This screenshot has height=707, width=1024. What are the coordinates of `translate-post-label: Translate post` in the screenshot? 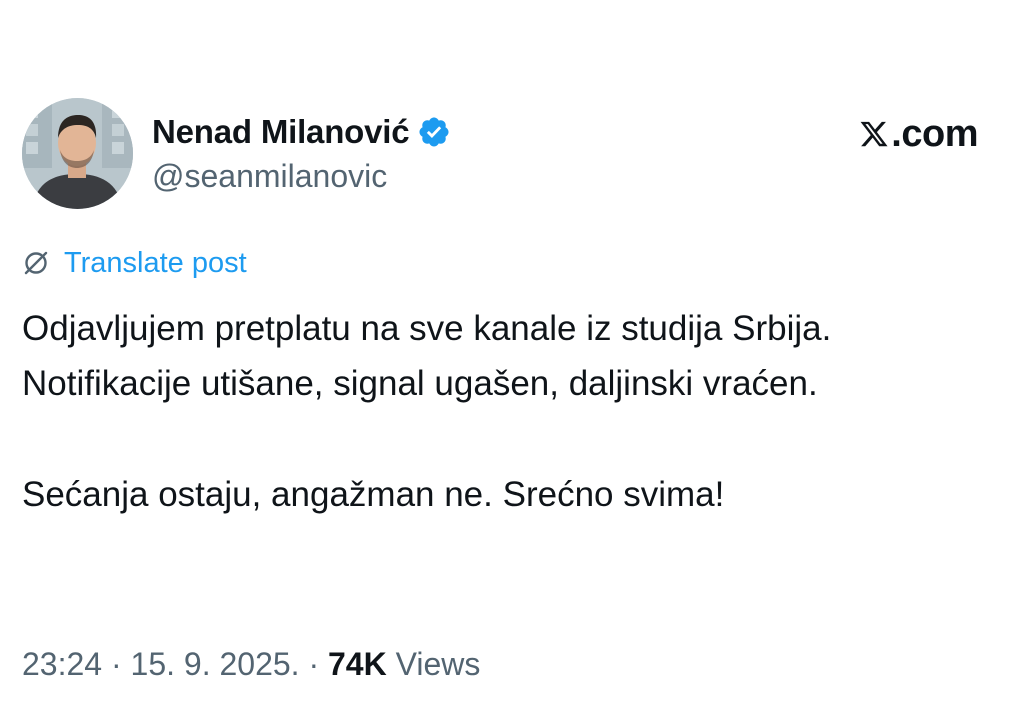 It's located at (155, 263).